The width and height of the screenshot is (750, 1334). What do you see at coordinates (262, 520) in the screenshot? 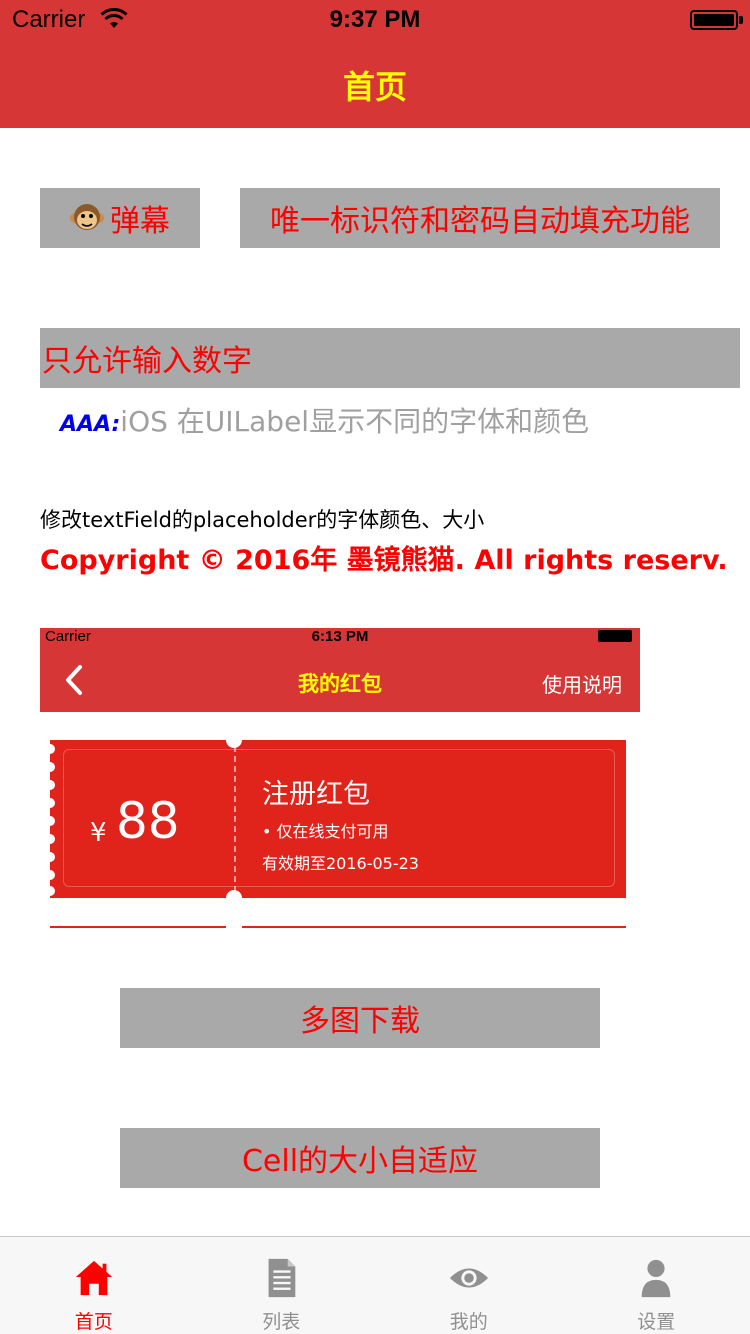
I see `placeholder-label: 修改textField的placeholder的字体颜色、大小` at bounding box center [262, 520].